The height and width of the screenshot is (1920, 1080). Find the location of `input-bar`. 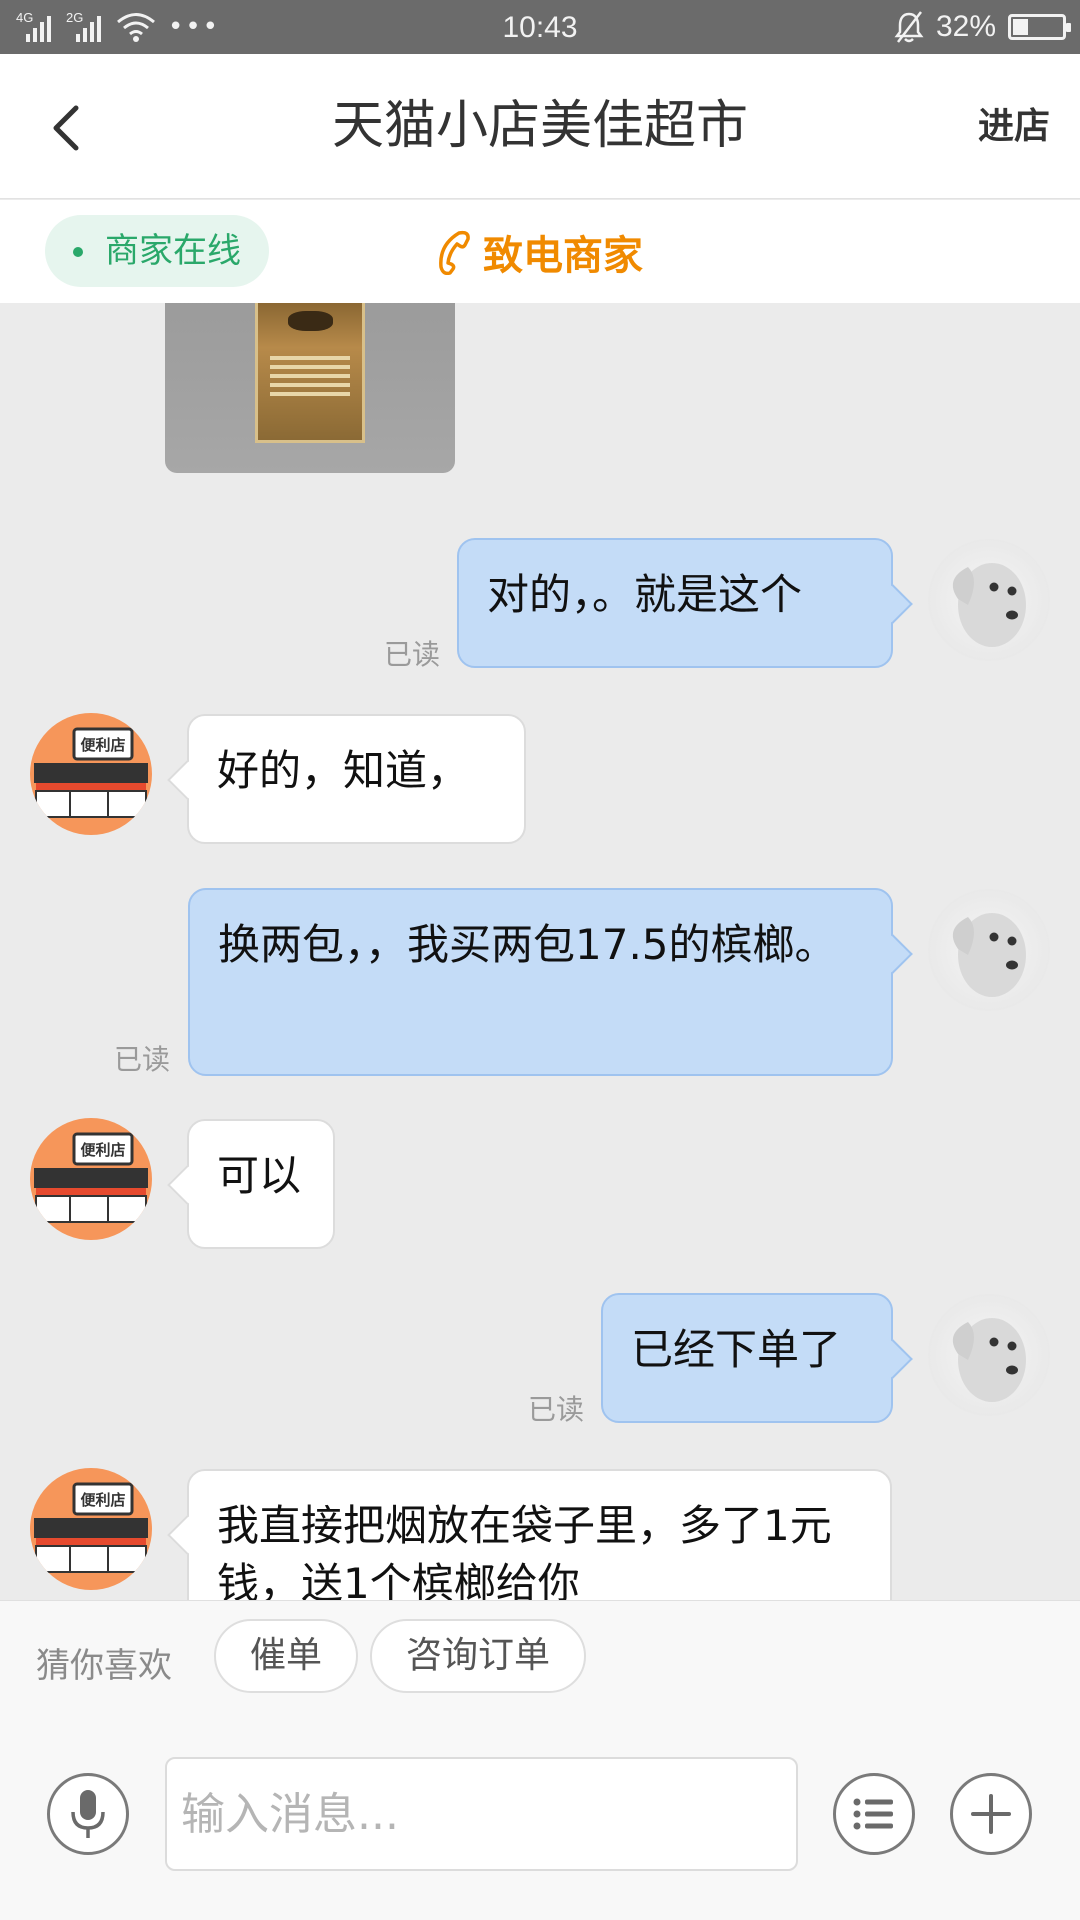

input-bar is located at coordinates (540, 1825).